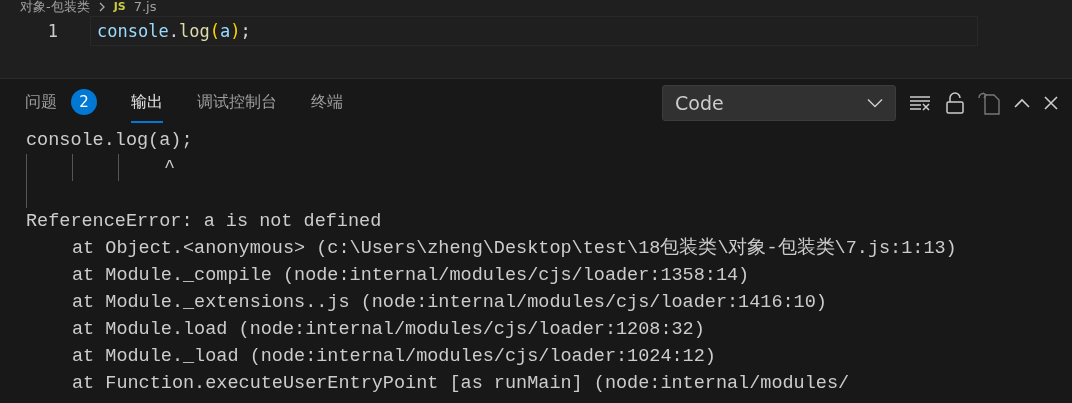 This screenshot has width=1072, height=403. What do you see at coordinates (327, 103) in the screenshot?
I see `panel-tab: 终端` at bounding box center [327, 103].